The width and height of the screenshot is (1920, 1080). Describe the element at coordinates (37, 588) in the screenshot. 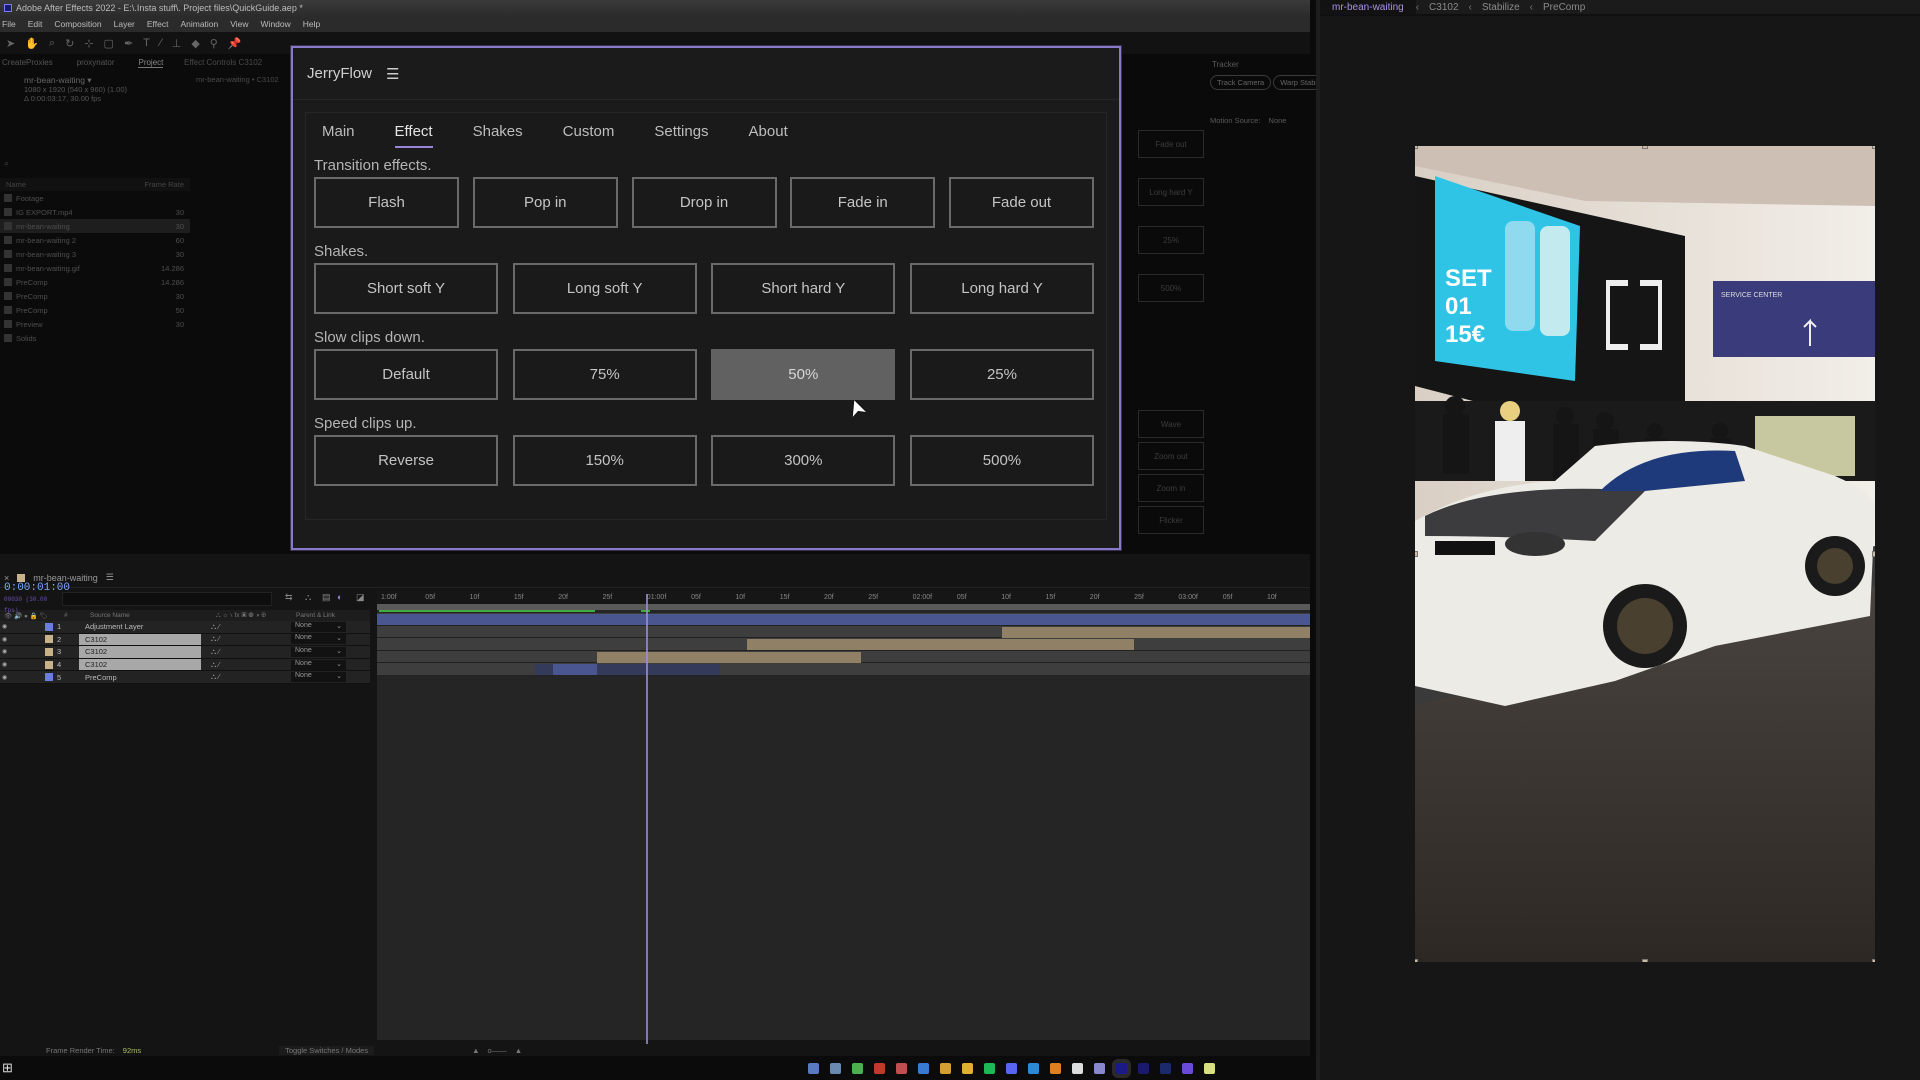

I see `timecode-value: 0:00:01:00` at that location.